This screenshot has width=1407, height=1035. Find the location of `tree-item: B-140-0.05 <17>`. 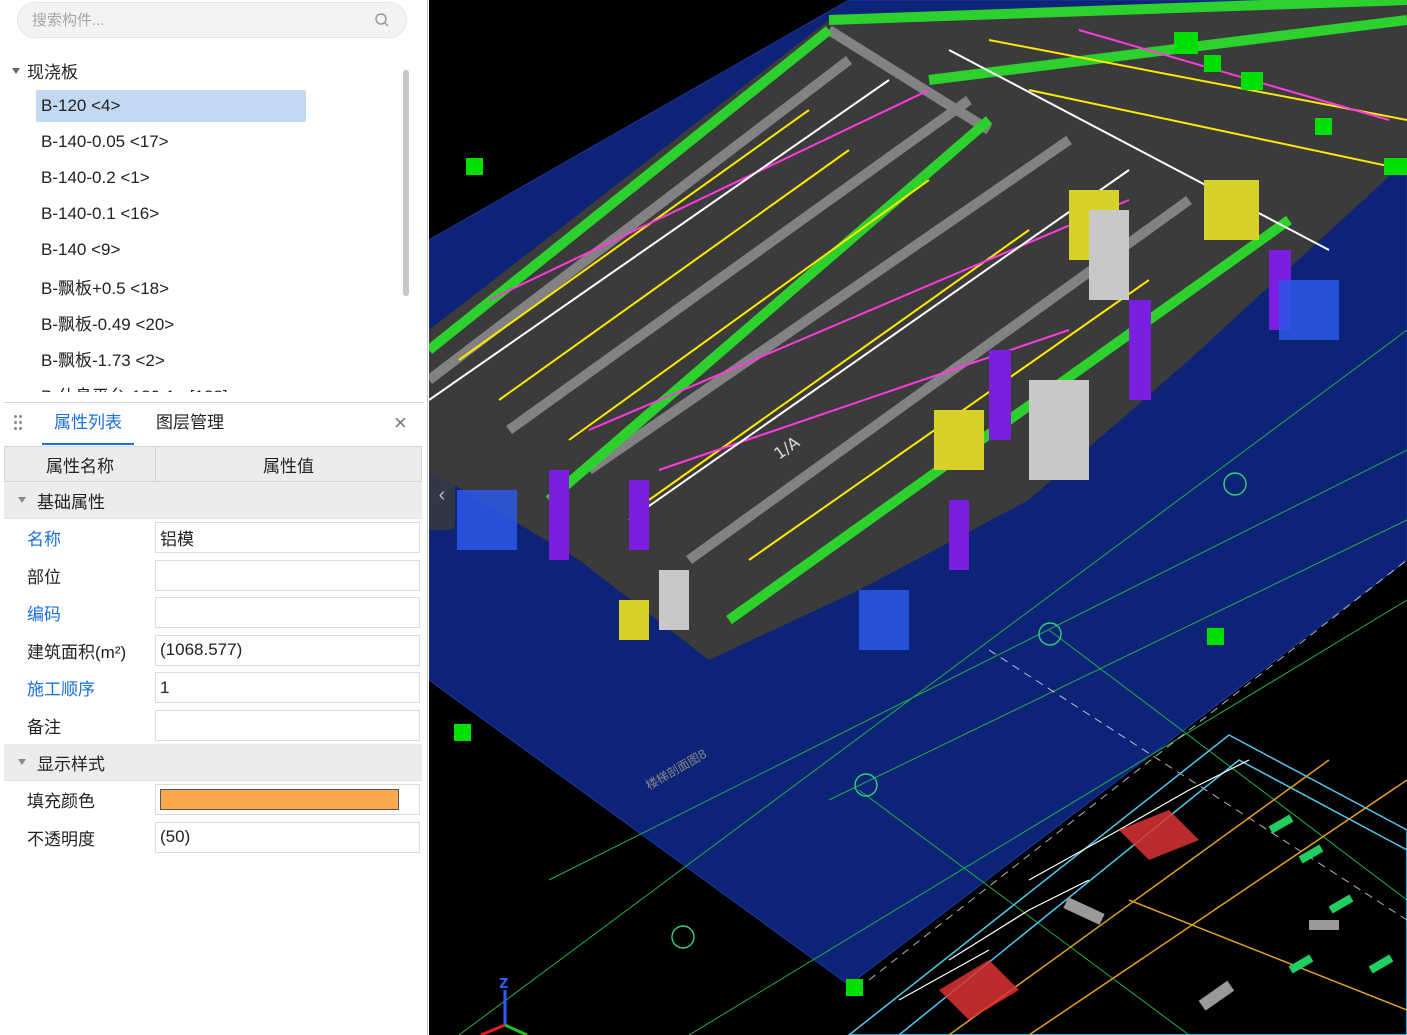

tree-item: B-140-0.05 <17> is located at coordinates (171, 142).